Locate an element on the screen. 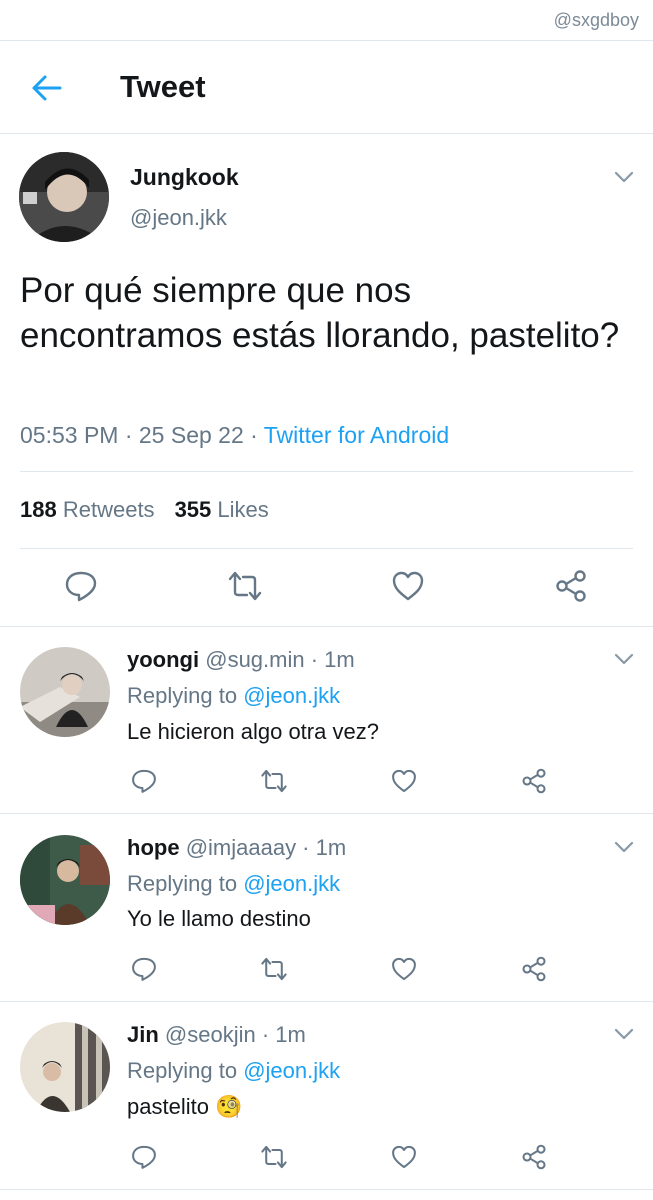 Image resolution: width=653 pixels, height=1200 pixels. reply-text: Yo le llamo destino is located at coordinates (219, 918).